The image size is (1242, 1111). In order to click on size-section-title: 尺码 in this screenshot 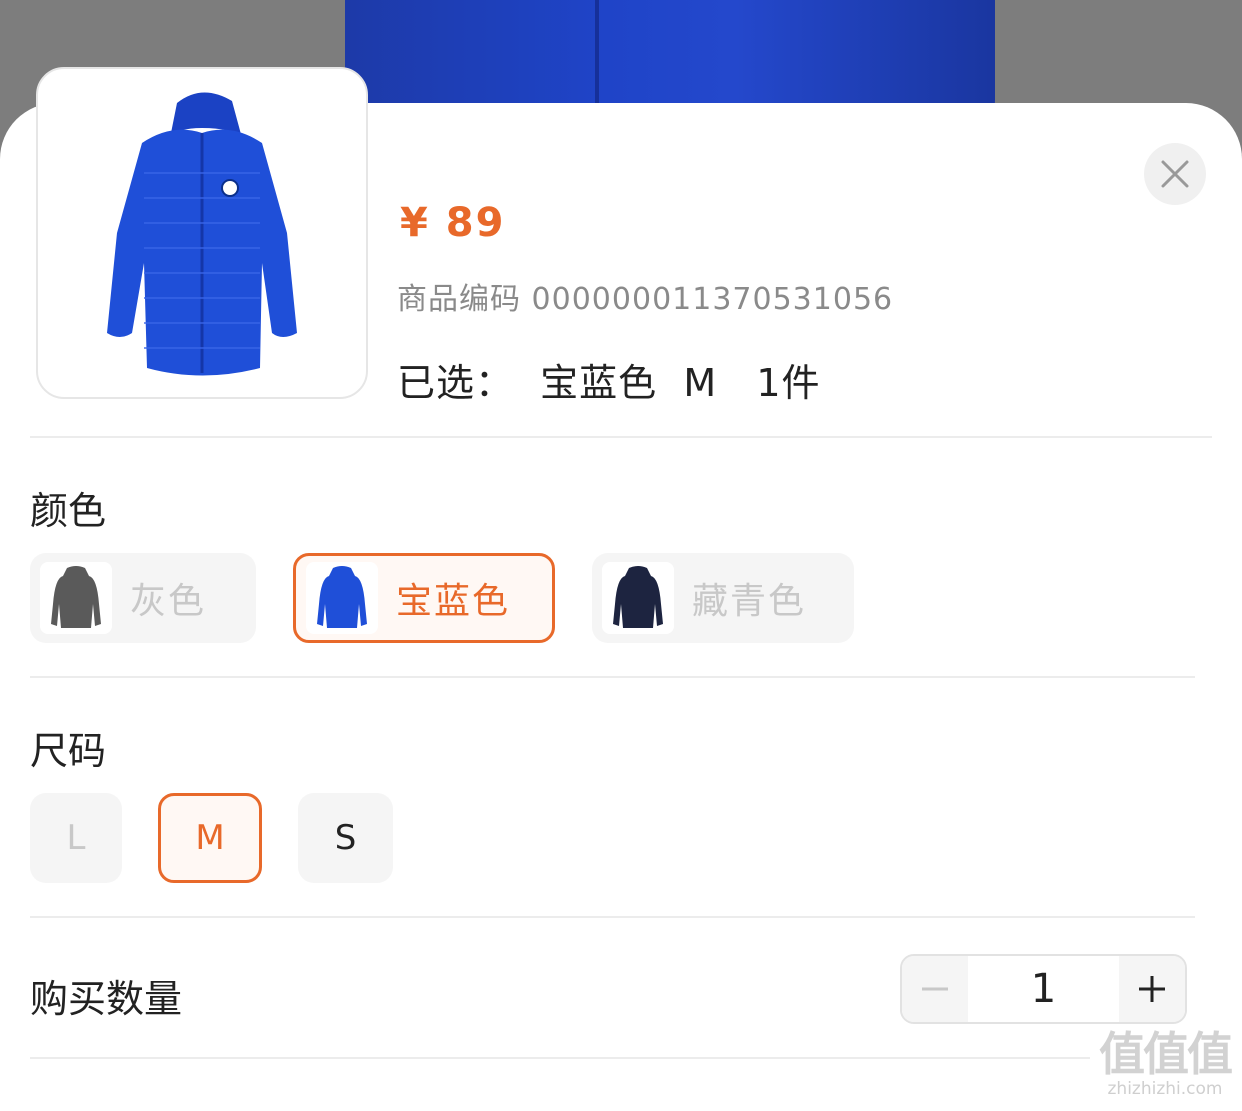, I will do `click(68, 751)`.